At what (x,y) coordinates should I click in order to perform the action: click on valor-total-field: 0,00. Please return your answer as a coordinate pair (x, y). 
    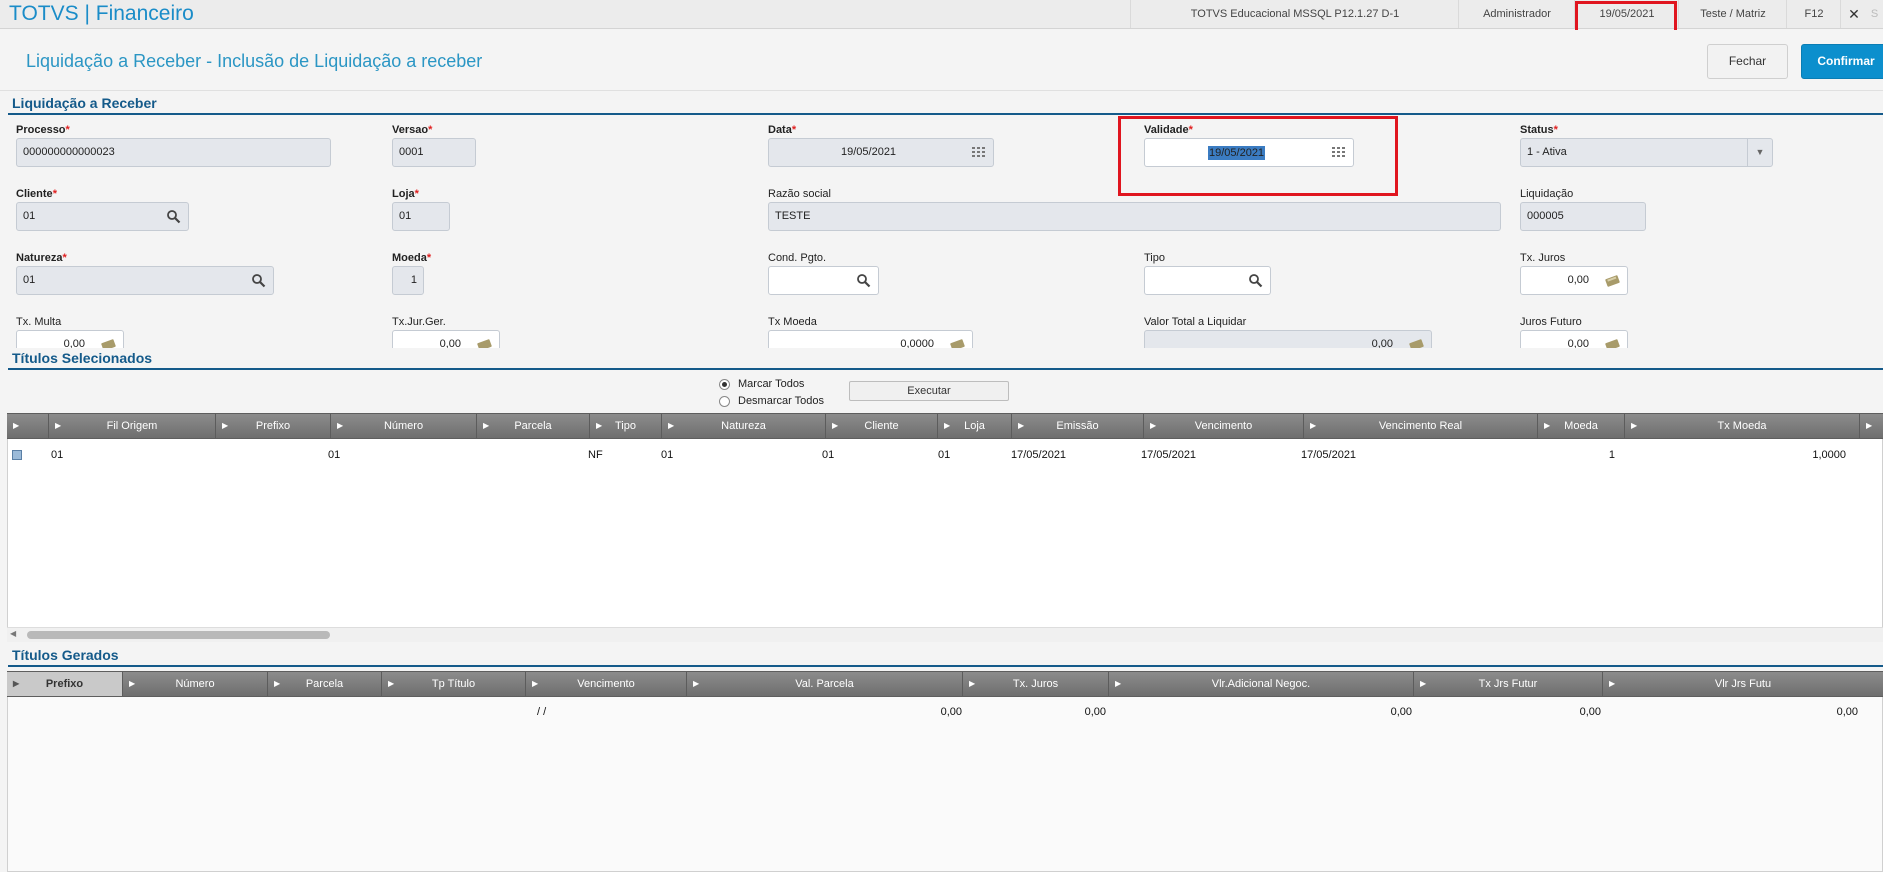
    Looking at the image, I should click on (1288, 339).